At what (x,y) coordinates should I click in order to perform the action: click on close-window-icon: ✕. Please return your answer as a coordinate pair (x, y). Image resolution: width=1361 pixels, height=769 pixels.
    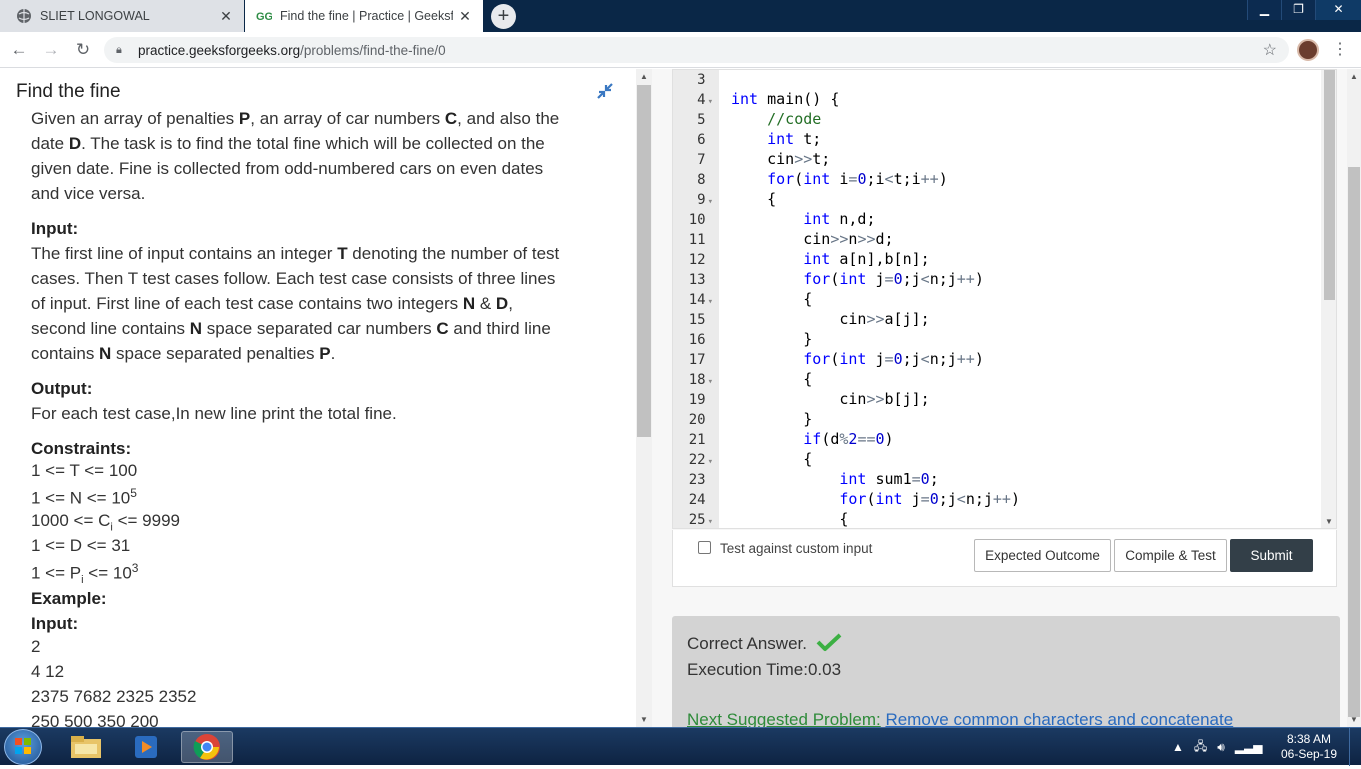
    Looking at the image, I should click on (1338, 10).